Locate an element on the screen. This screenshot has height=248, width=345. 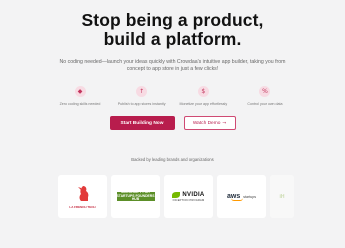
hero-title-line-2: build a platform. is located at coordinates (172, 39).